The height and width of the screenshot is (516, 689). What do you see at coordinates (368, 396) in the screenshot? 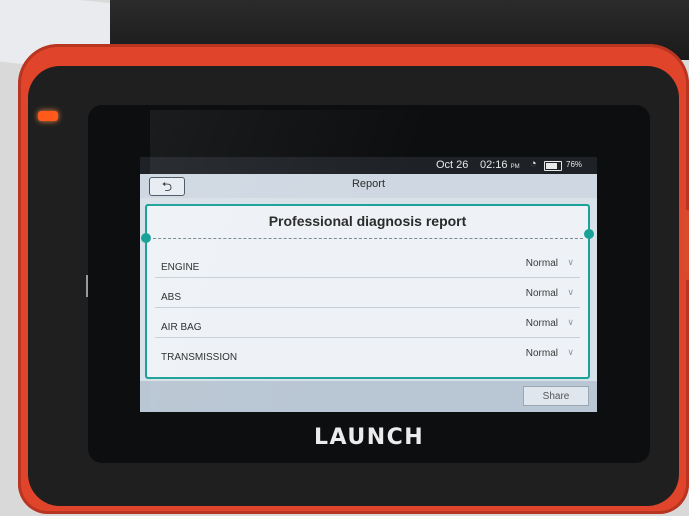
I see `bottom-toolbar: Share` at bounding box center [368, 396].